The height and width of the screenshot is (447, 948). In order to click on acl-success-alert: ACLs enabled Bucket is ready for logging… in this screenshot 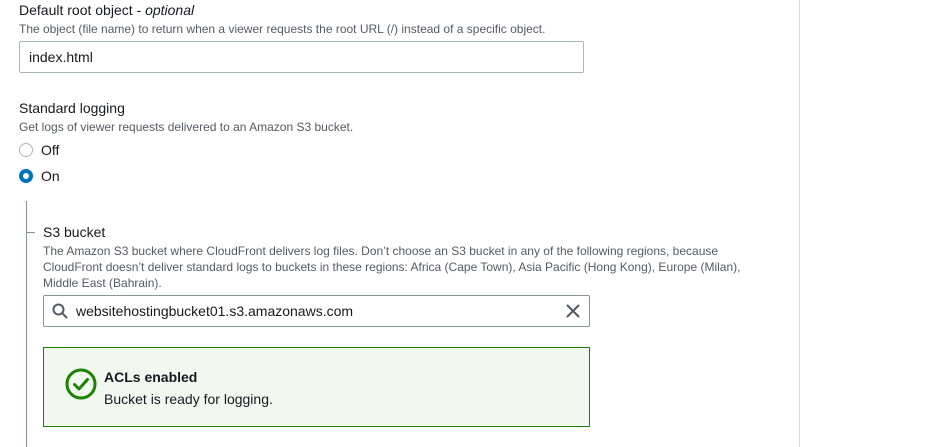, I will do `click(316, 387)`.